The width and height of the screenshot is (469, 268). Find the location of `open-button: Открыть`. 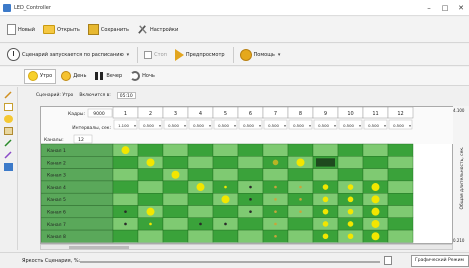

open-button: Открыть is located at coordinates (61, 30).